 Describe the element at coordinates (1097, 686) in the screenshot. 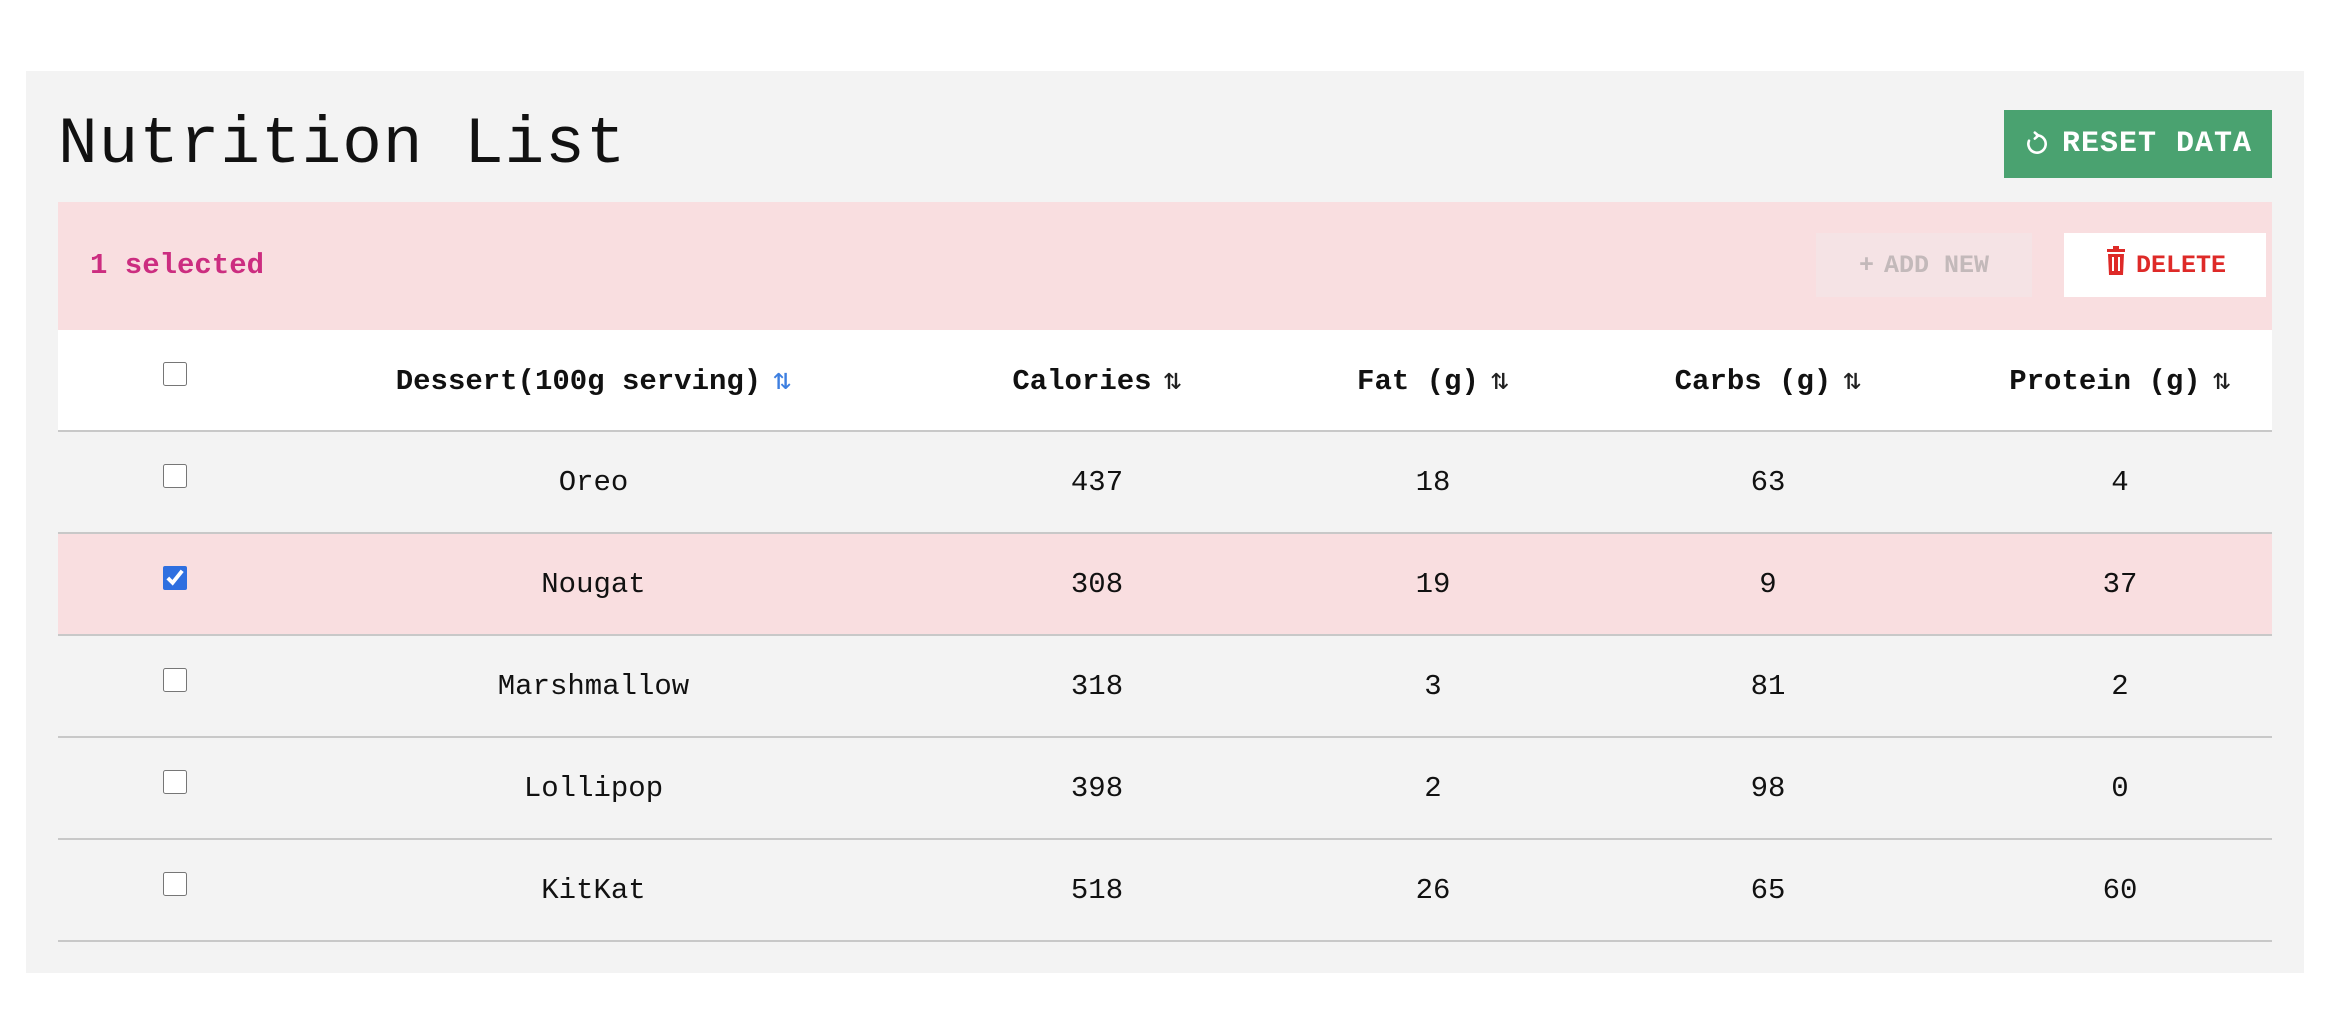

I see `calories-cell: 318` at that location.